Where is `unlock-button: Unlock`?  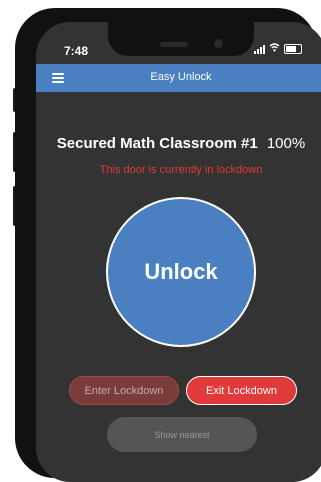 unlock-button: Unlock is located at coordinates (181, 272).